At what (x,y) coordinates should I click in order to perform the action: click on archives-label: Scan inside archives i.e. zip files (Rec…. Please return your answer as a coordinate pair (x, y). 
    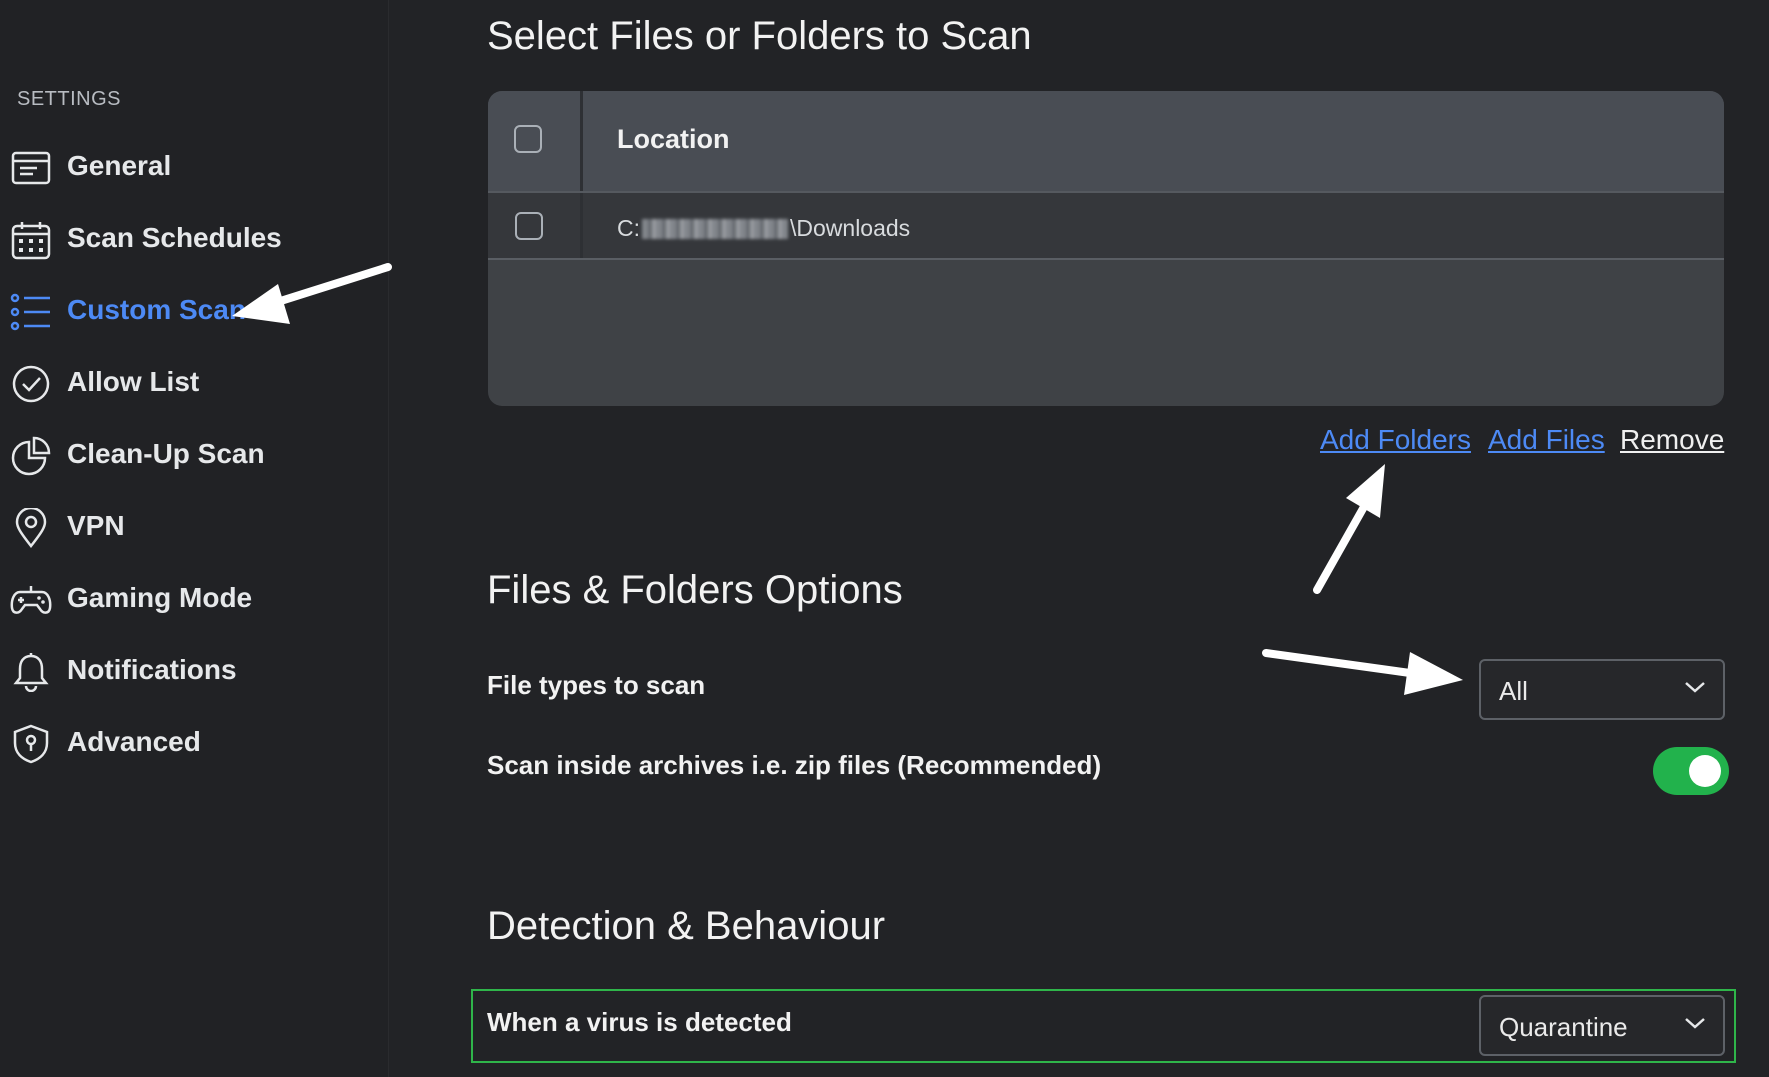
    Looking at the image, I should click on (794, 765).